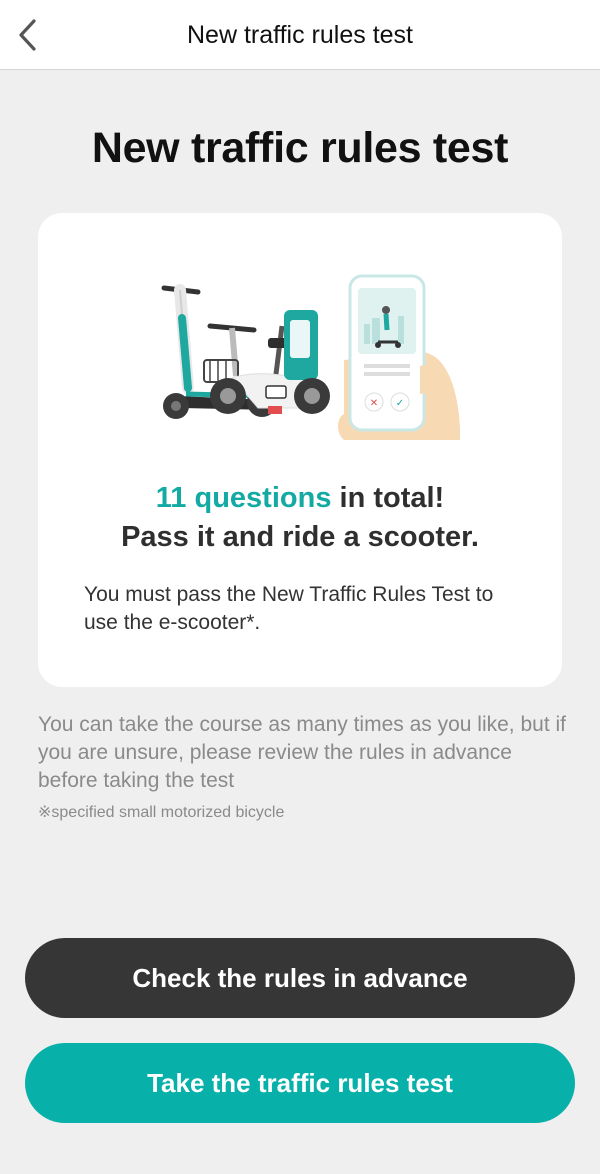  What do you see at coordinates (300, 537) in the screenshot?
I see `headline-line2: Pass it and ride a scooter.` at bounding box center [300, 537].